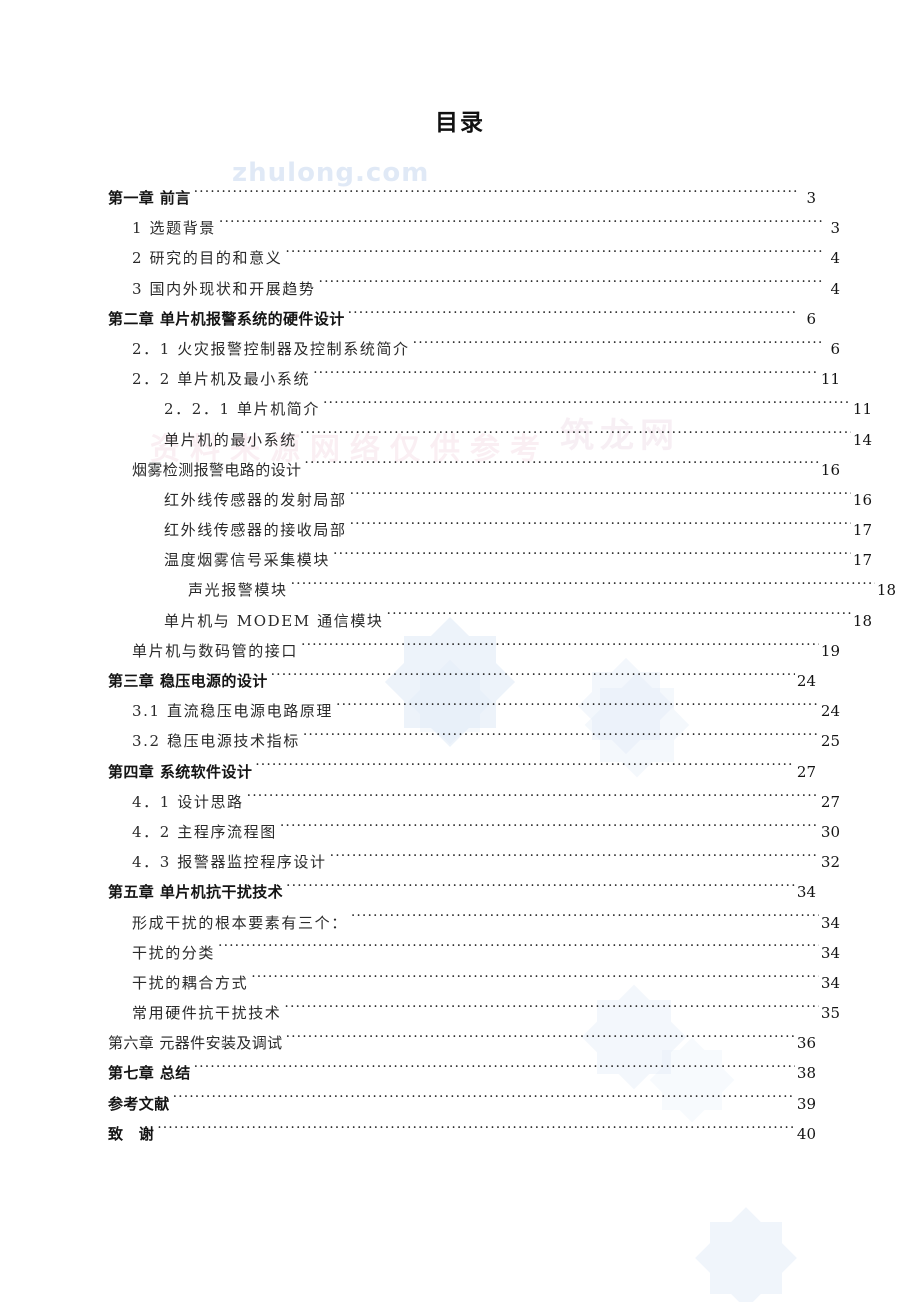  I want to click on toc-entry: 第五章 单片机抗干扰技术 34, so click(462, 892).